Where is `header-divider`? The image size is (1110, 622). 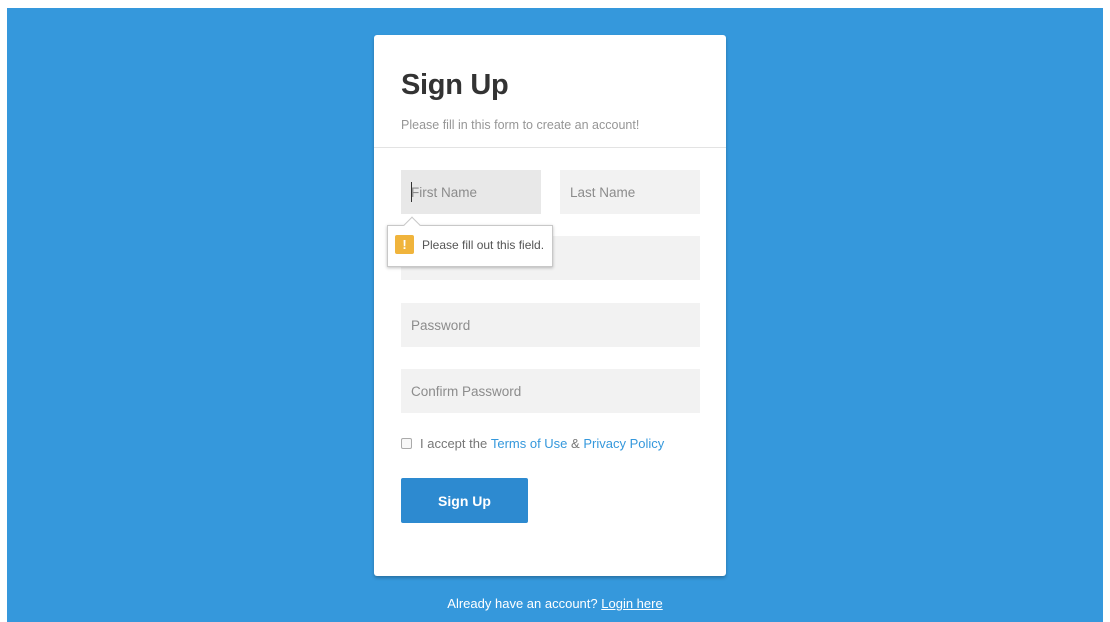 header-divider is located at coordinates (550, 147).